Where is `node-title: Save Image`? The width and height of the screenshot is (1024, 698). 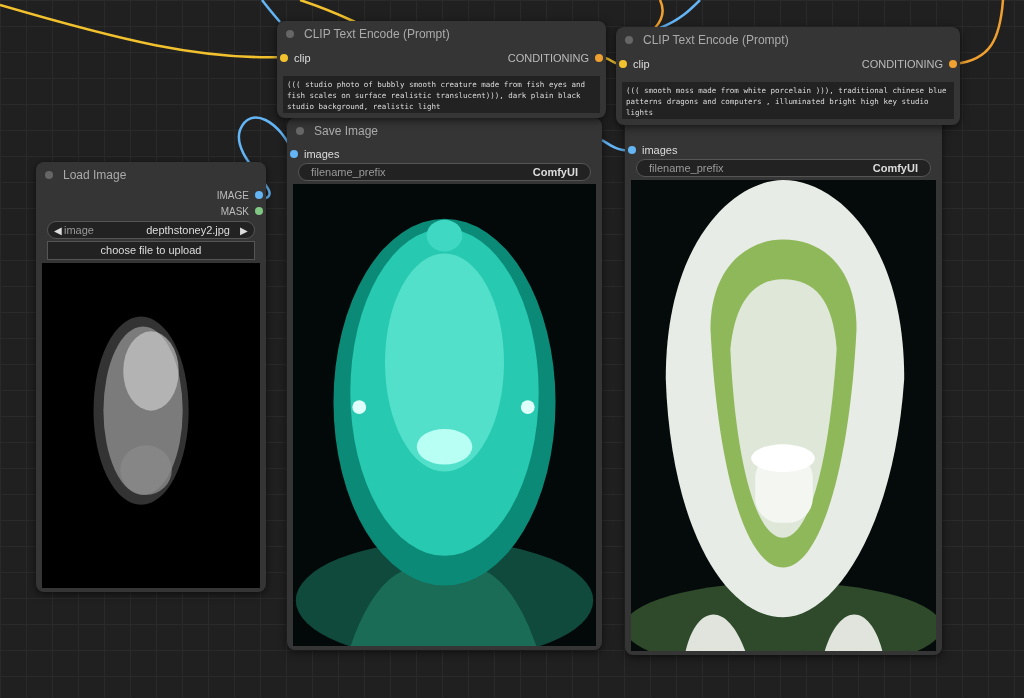 node-title: Save Image is located at coordinates (346, 131).